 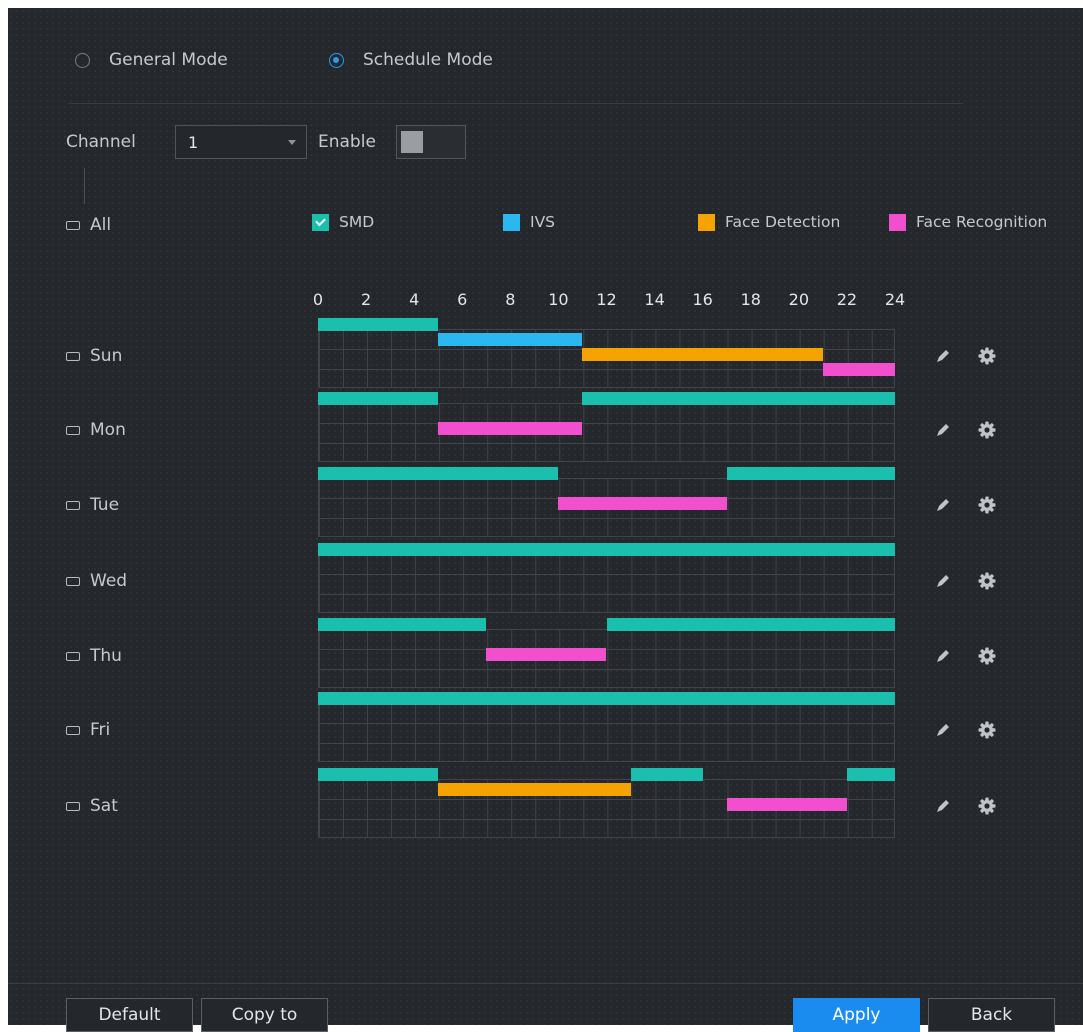 I want to click on legend-smd-label: SMD, so click(x=357, y=222).